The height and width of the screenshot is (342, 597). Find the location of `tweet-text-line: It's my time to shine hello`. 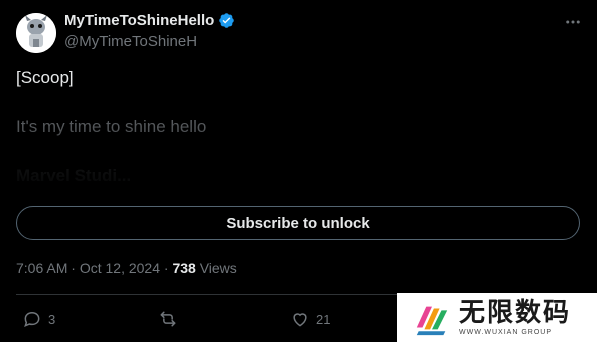

tweet-text-line: It's my time to shine hello is located at coordinates (111, 126).